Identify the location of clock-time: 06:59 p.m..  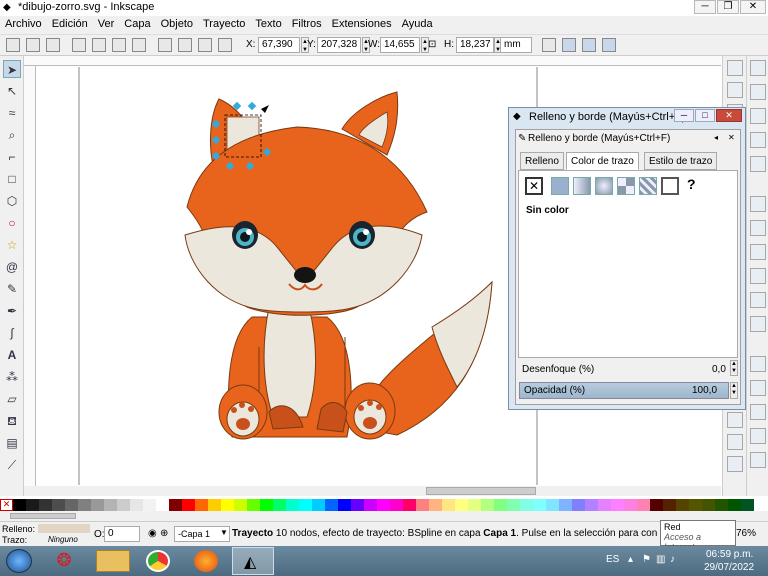
(729, 554).